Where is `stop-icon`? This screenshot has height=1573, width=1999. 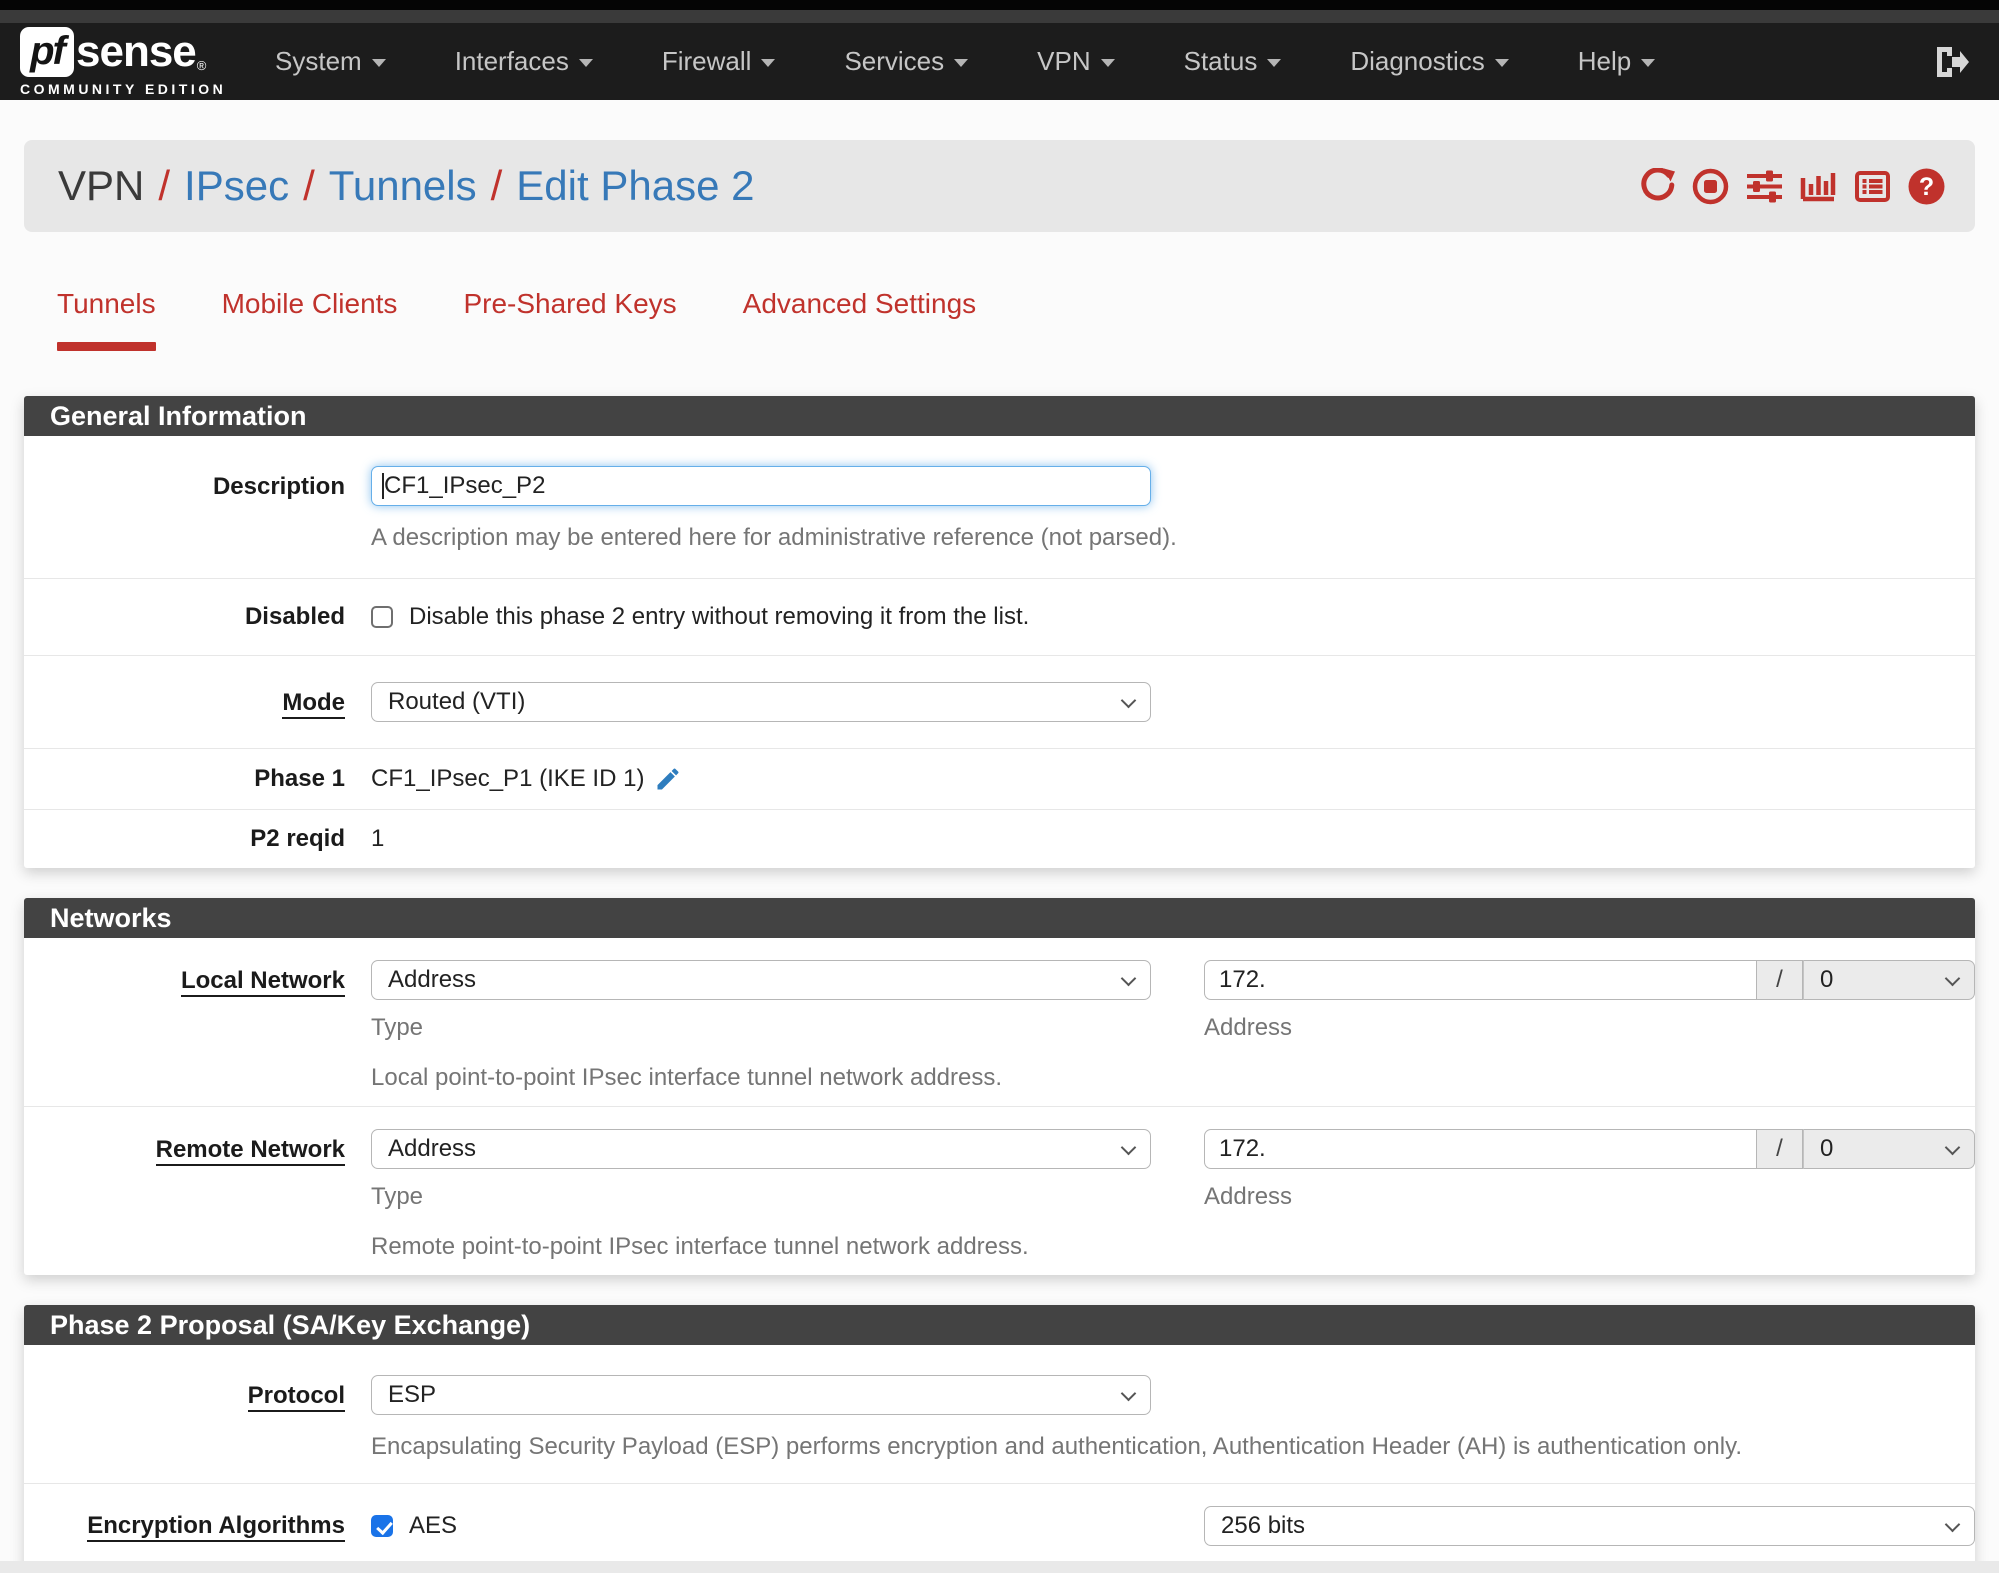
stop-icon is located at coordinates (1710, 186).